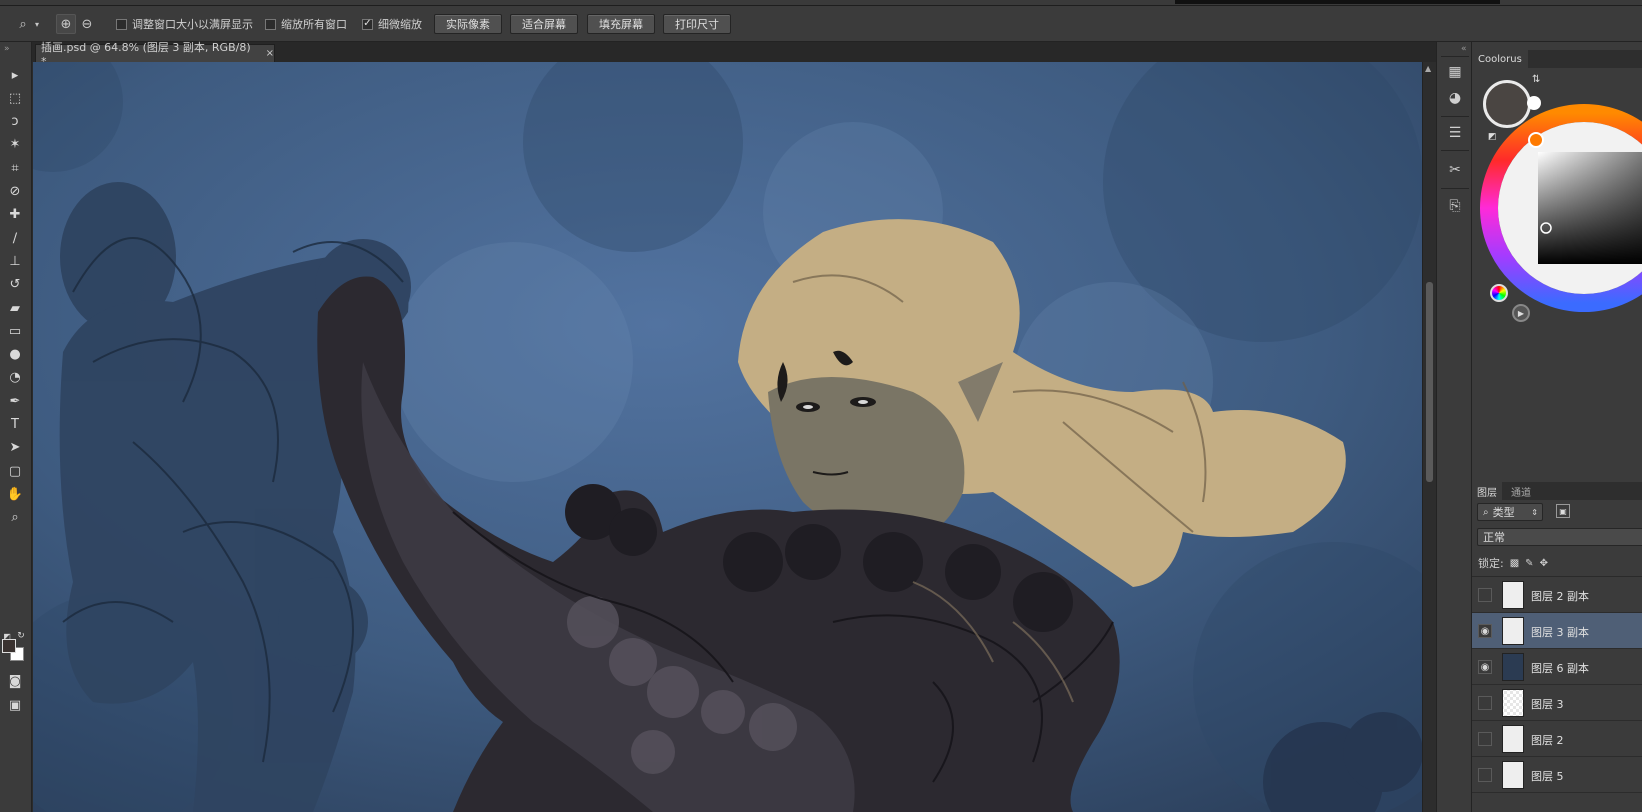 The width and height of the screenshot is (1642, 812). I want to click on magic-wand-tool: ✶, so click(15, 145).